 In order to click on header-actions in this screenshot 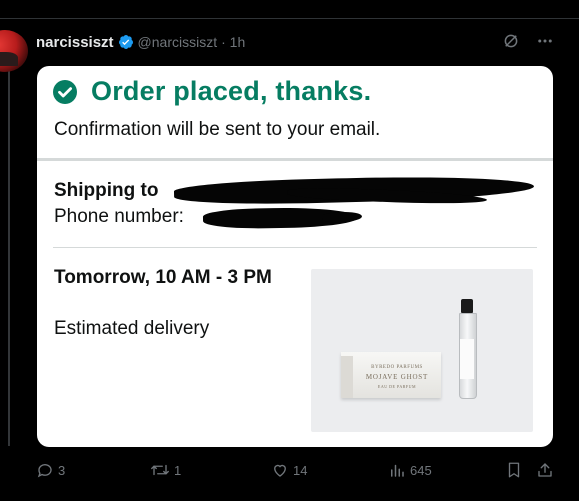, I will do `click(528, 41)`.